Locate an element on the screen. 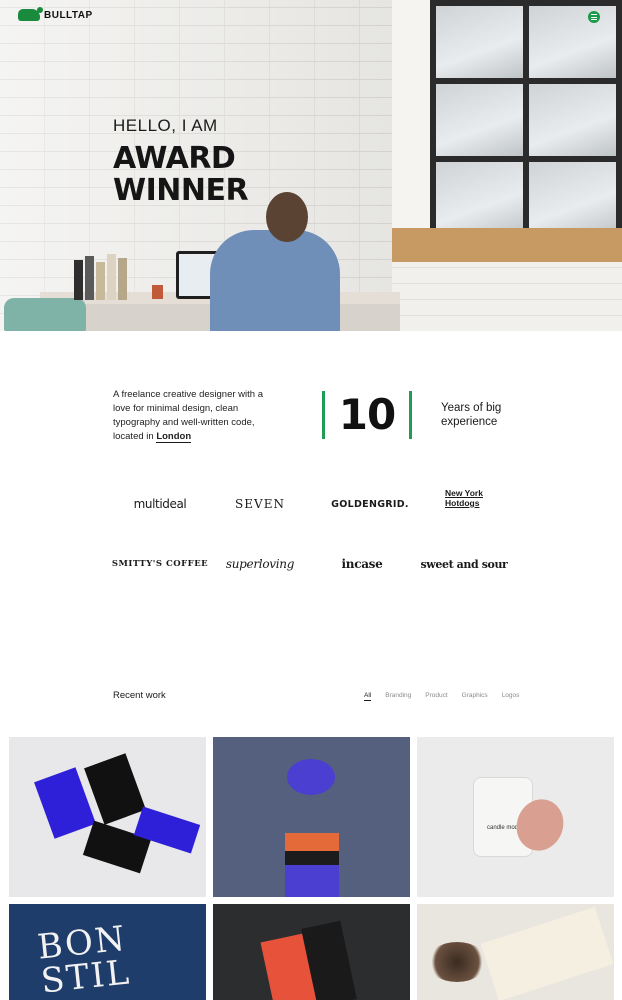 Image resolution: width=622 pixels, height=1000 pixels. person is located at coordinates (275, 280).